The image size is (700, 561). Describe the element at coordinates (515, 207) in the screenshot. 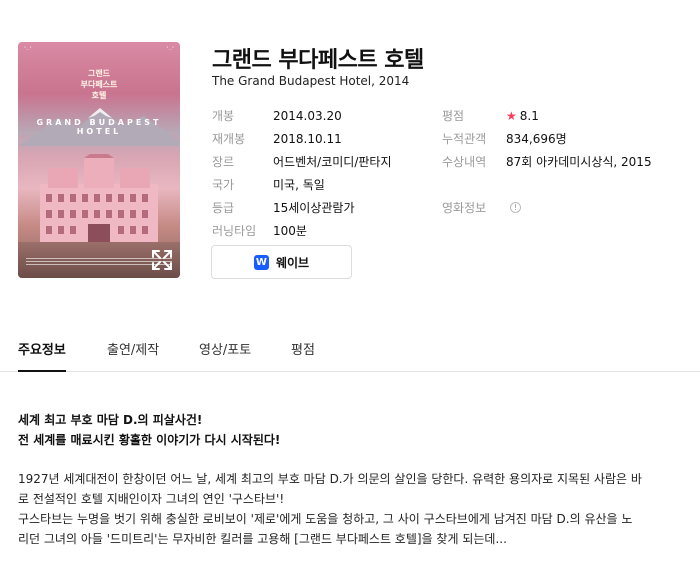

I see `info-icon: !` at that location.